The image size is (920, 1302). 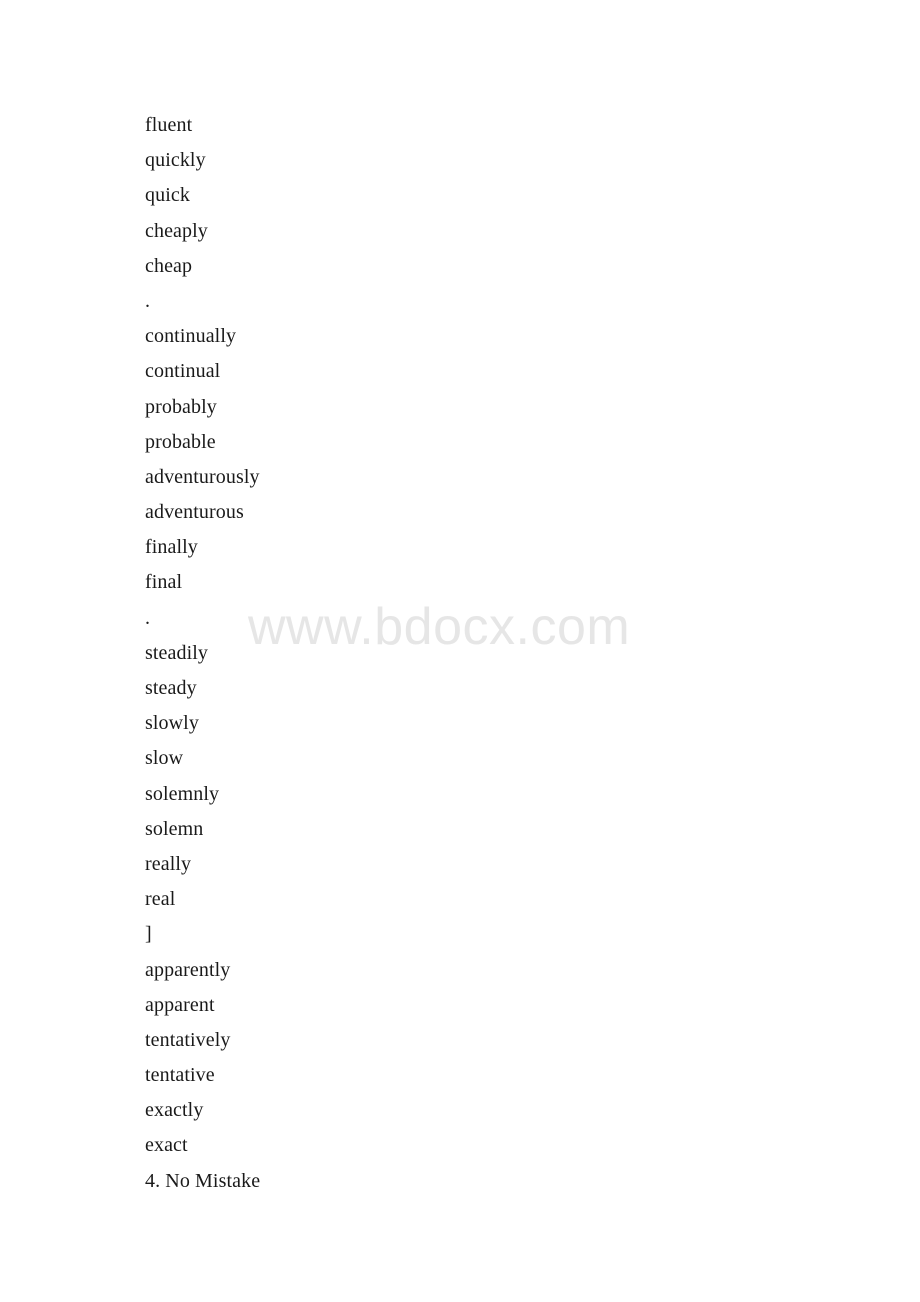 What do you see at coordinates (183, 371) in the screenshot?
I see `word-line: continual` at bounding box center [183, 371].